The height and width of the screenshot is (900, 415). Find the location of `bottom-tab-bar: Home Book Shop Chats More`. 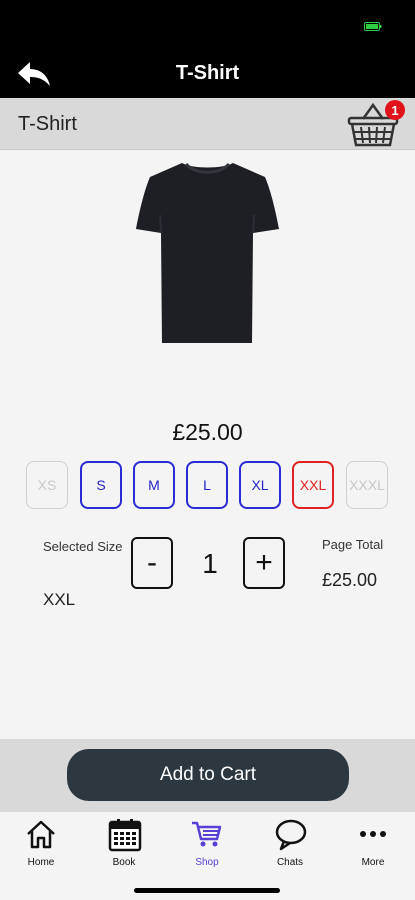

bottom-tab-bar: Home Book Shop Chats More is located at coordinates (207, 856).